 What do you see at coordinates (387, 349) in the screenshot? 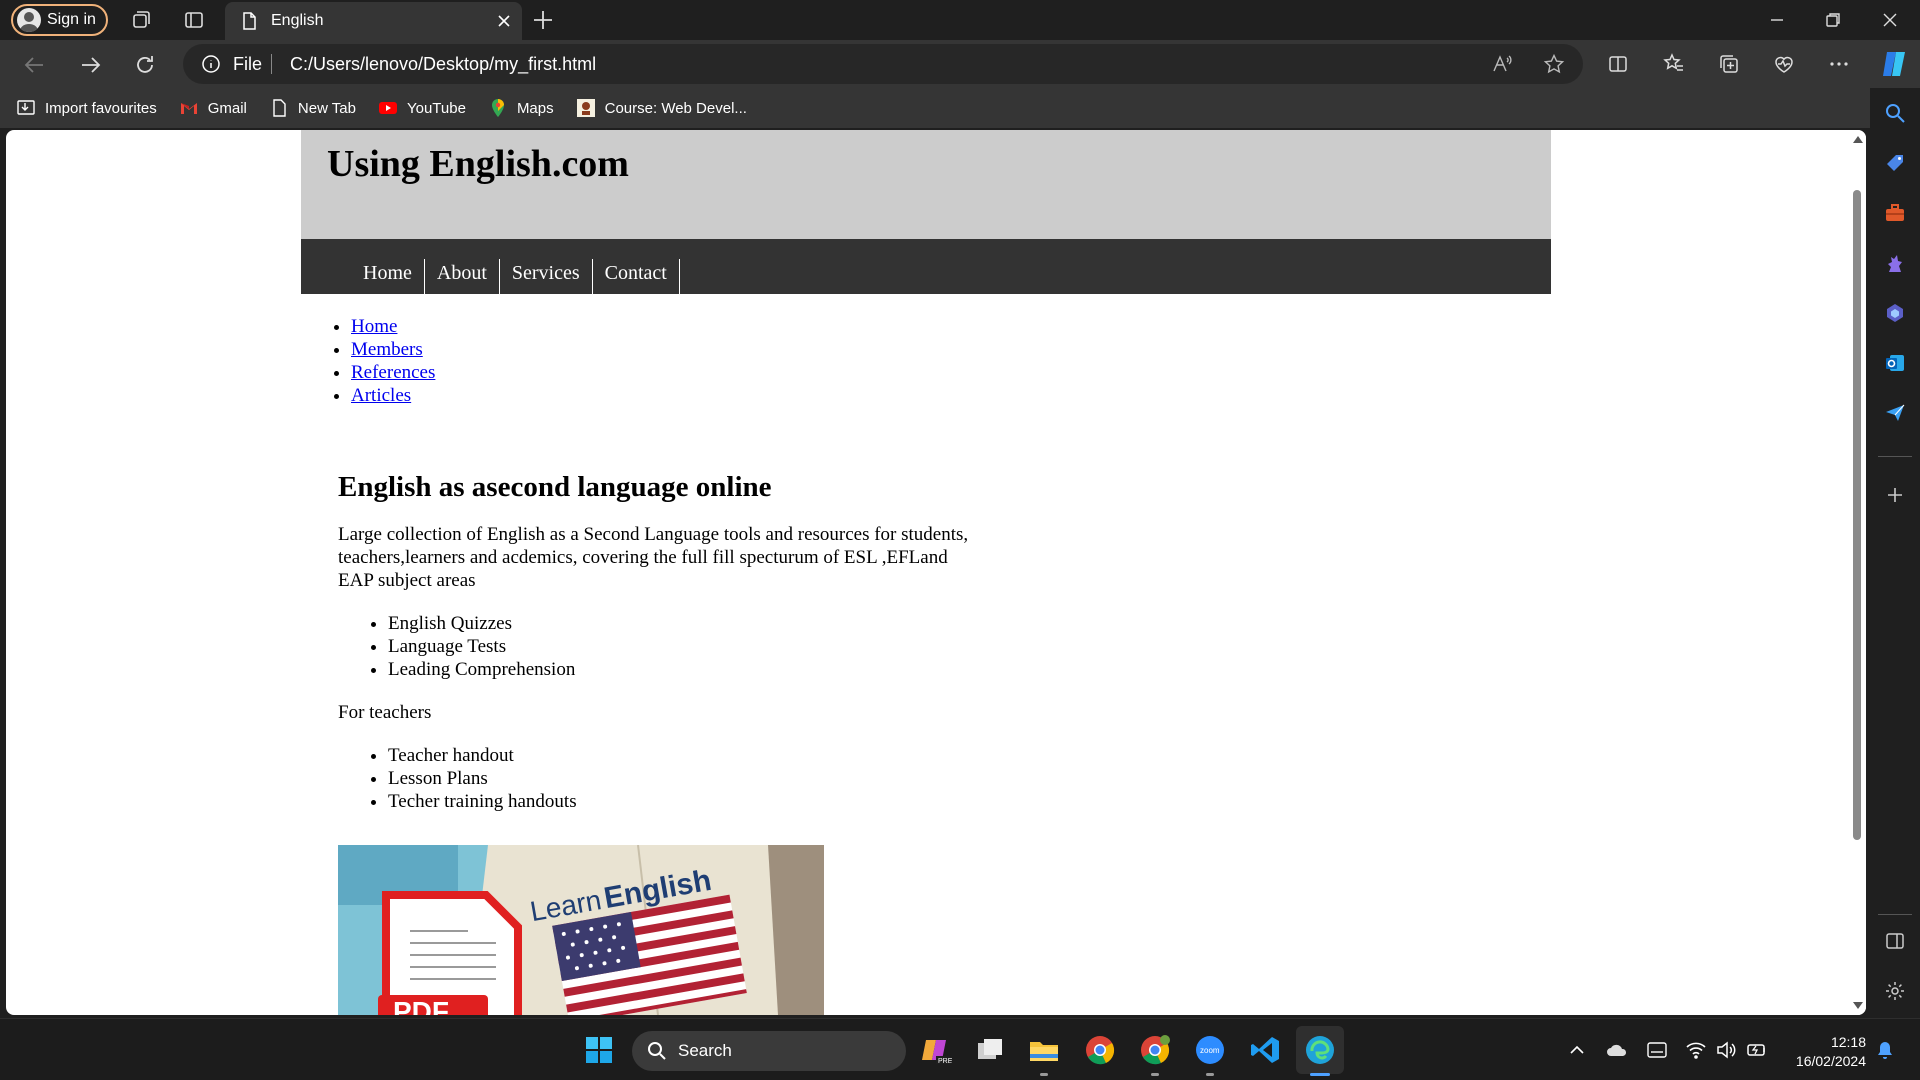
I see `link-members: Members` at bounding box center [387, 349].